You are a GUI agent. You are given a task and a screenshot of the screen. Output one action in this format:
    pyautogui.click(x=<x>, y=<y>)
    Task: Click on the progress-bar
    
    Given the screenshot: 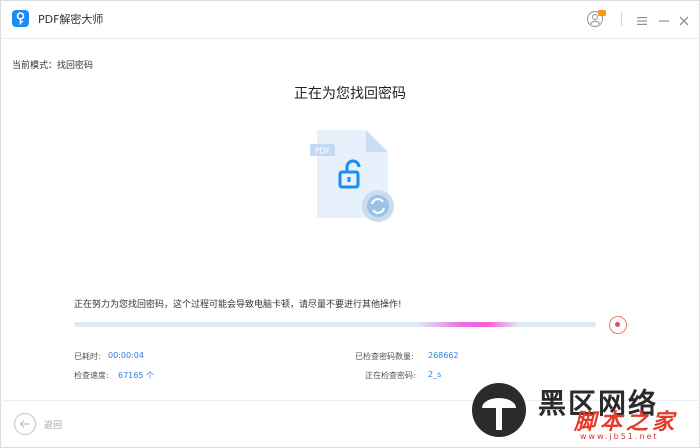 What is the action you would take?
    pyautogui.click(x=335, y=324)
    